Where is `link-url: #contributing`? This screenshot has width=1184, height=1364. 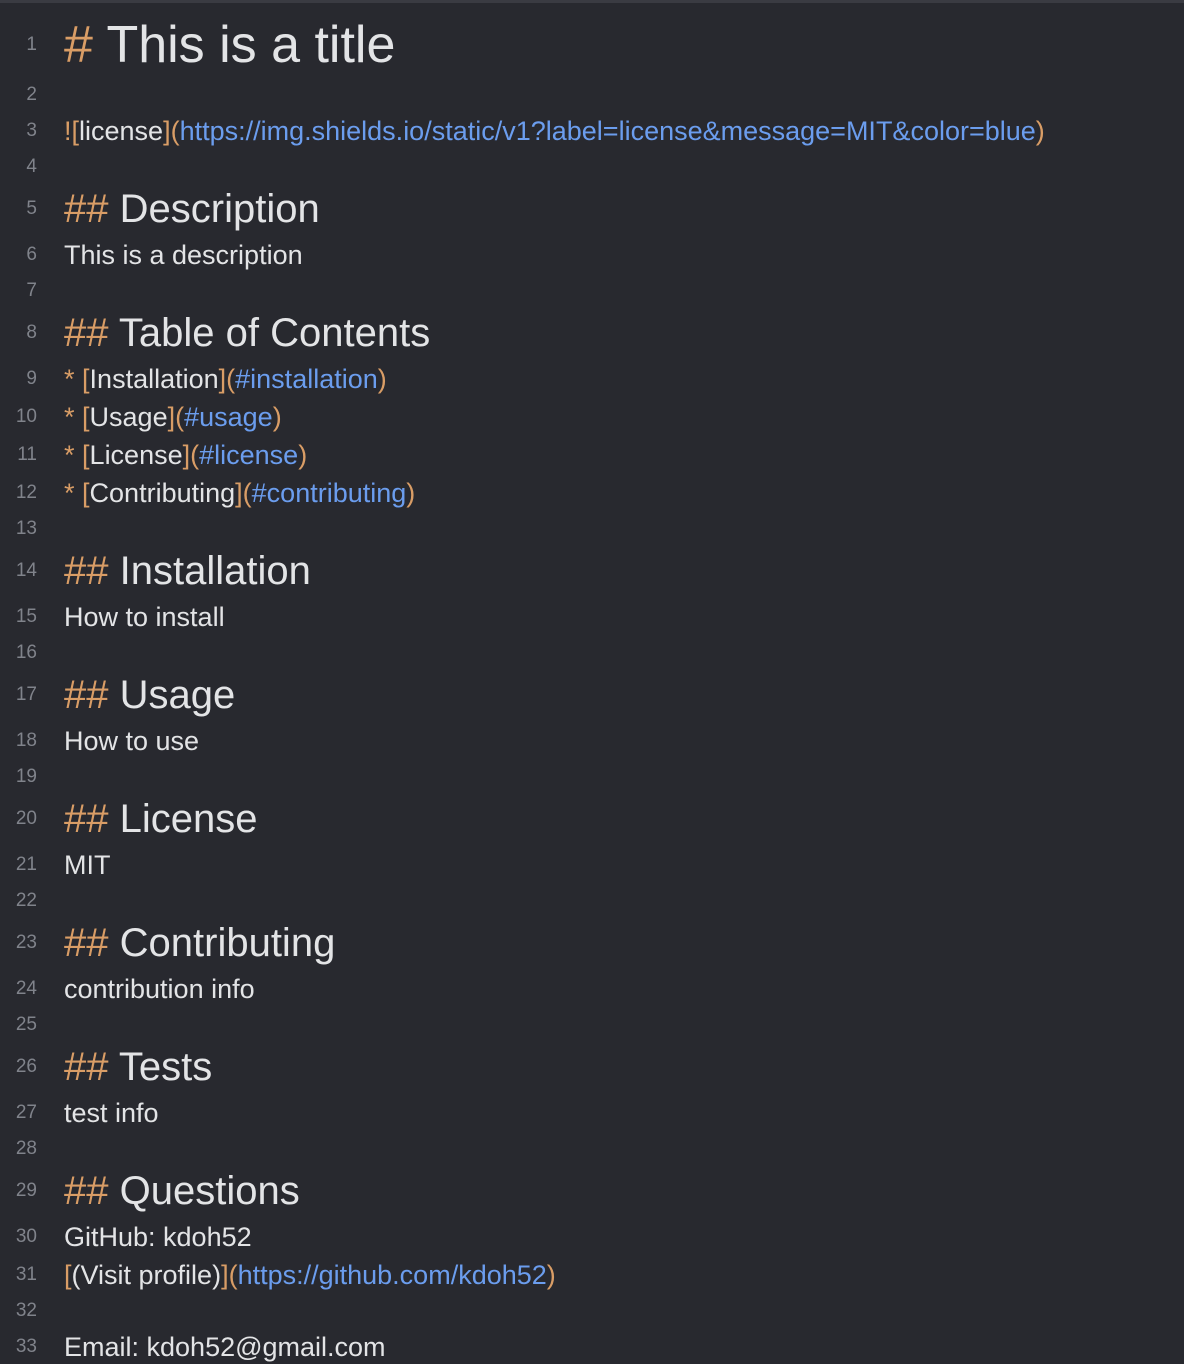
link-url: #contributing is located at coordinates (329, 493).